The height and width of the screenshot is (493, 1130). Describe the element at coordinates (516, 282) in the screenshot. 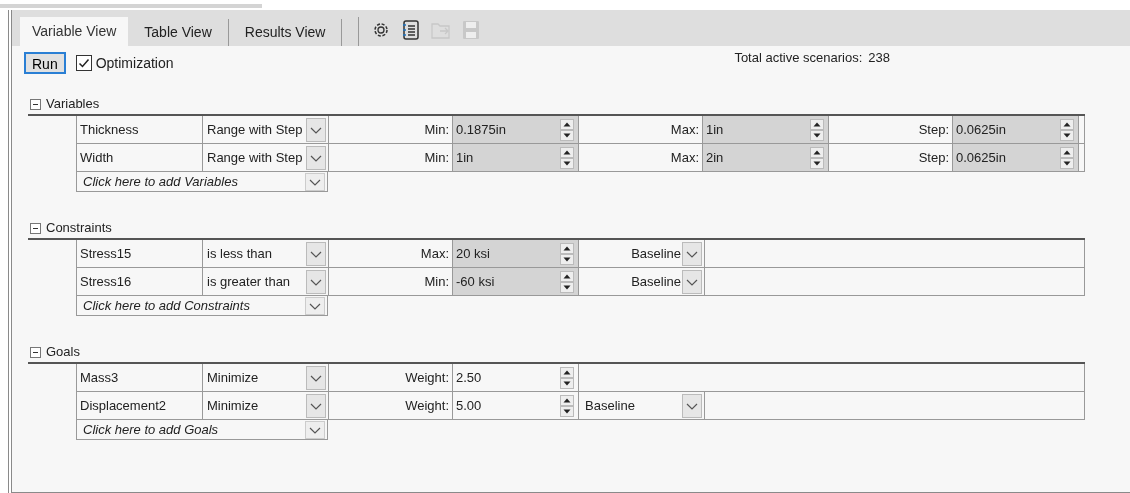

I see `spinner-field: -60 ksi` at that location.